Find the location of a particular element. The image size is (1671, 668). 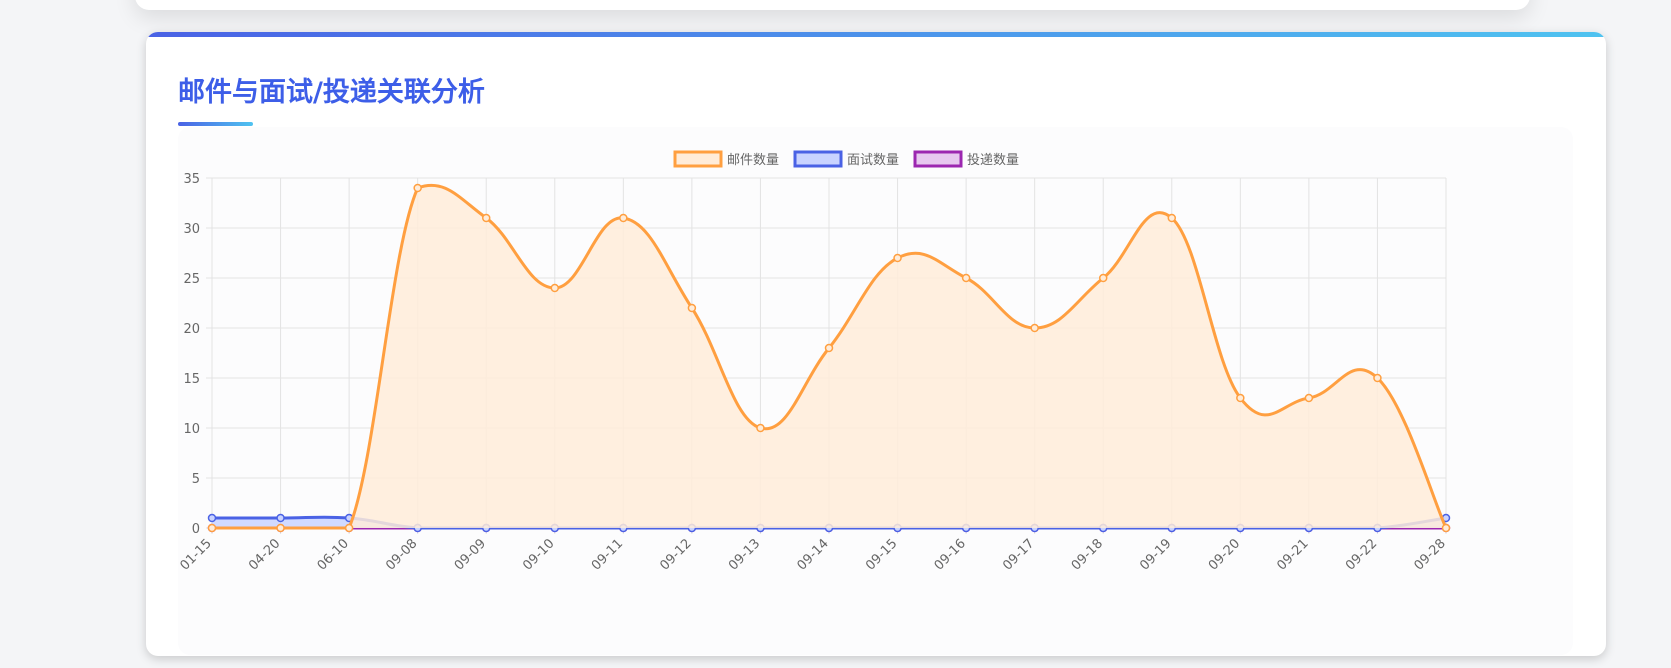

y-tick-label: 30 is located at coordinates (191, 229).